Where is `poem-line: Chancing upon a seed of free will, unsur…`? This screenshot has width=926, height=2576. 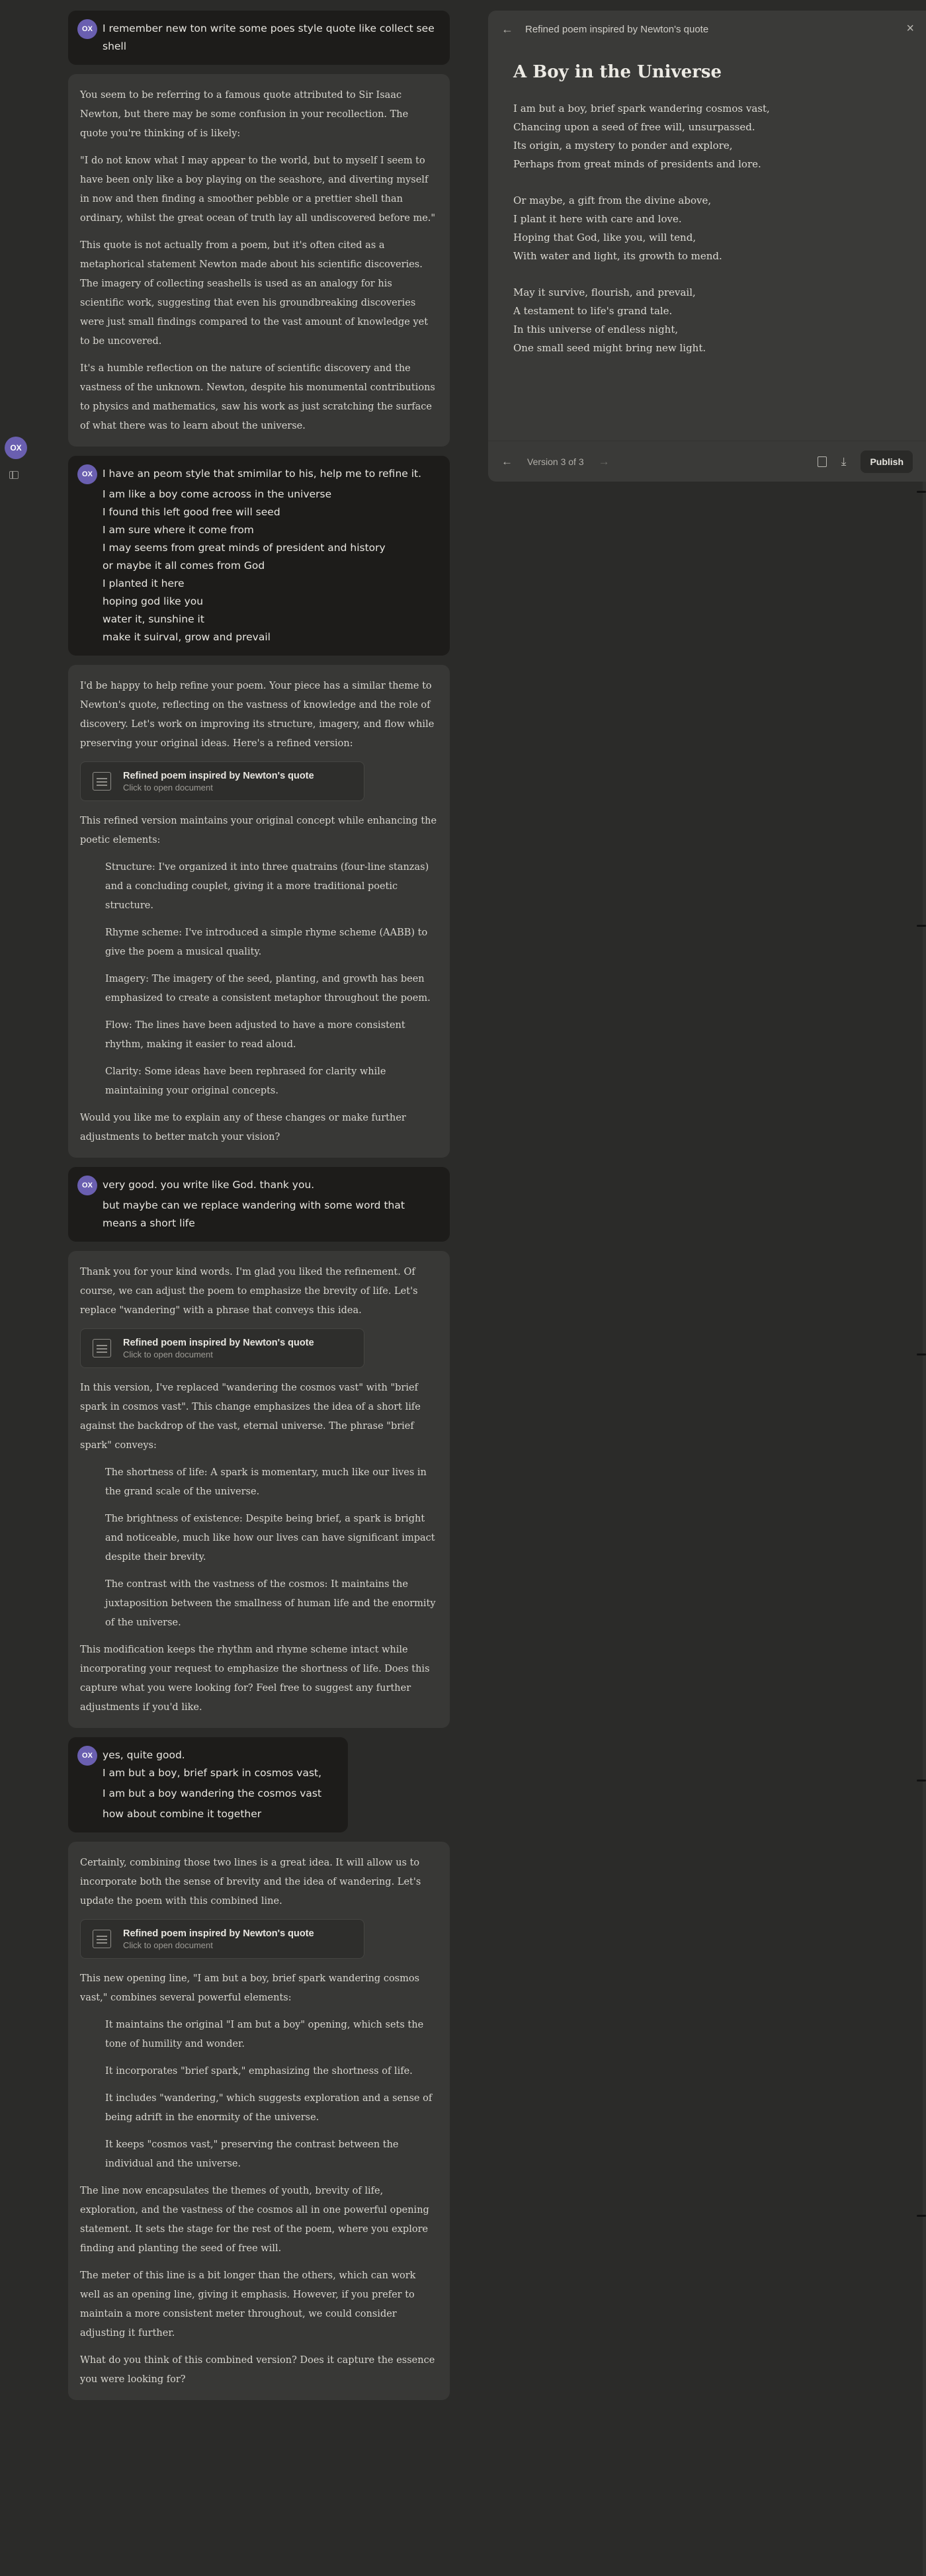 poem-line: Chancing upon a seed of free will, unsur… is located at coordinates (634, 127).